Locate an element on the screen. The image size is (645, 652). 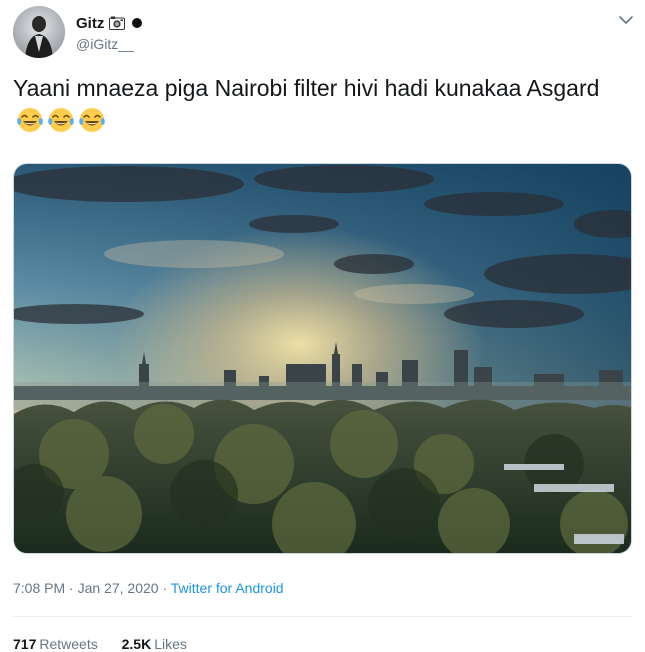
chevron-down-icon is located at coordinates (626, 20).